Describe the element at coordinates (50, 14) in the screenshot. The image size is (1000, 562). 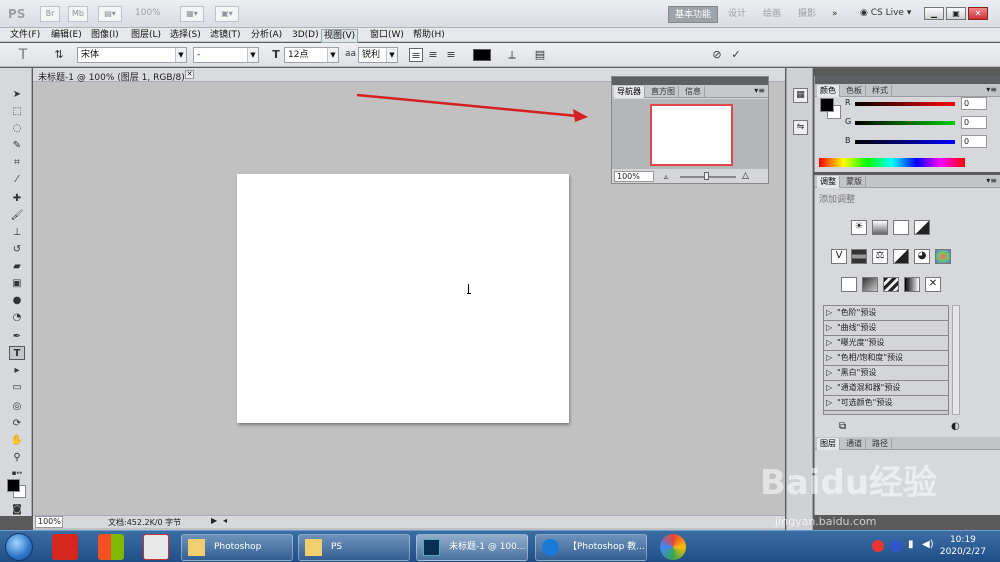
I see `bridge-button: Br` at that location.